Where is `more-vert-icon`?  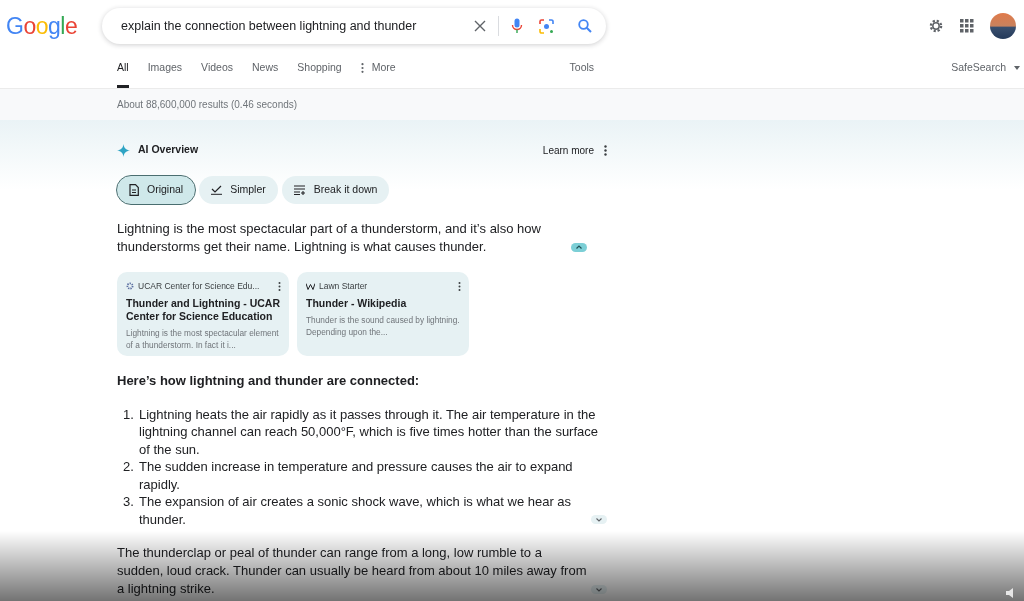 more-vert-icon is located at coordinates (362, 68).